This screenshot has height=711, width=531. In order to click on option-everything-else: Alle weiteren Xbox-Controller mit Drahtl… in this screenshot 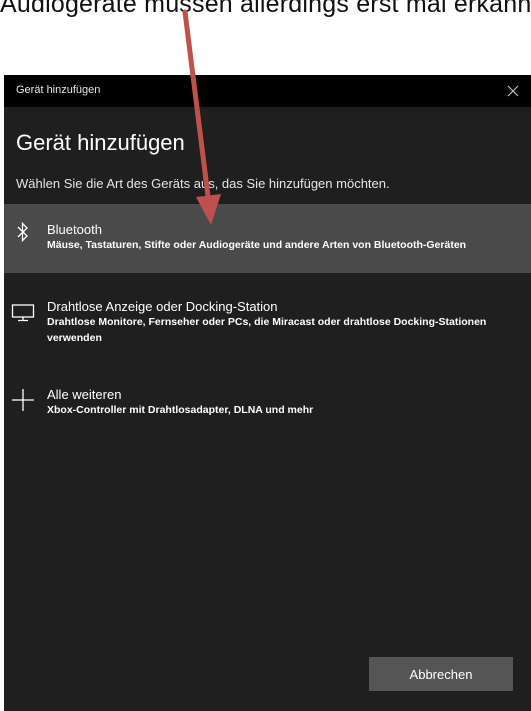, I will do `click(267, 402)`.